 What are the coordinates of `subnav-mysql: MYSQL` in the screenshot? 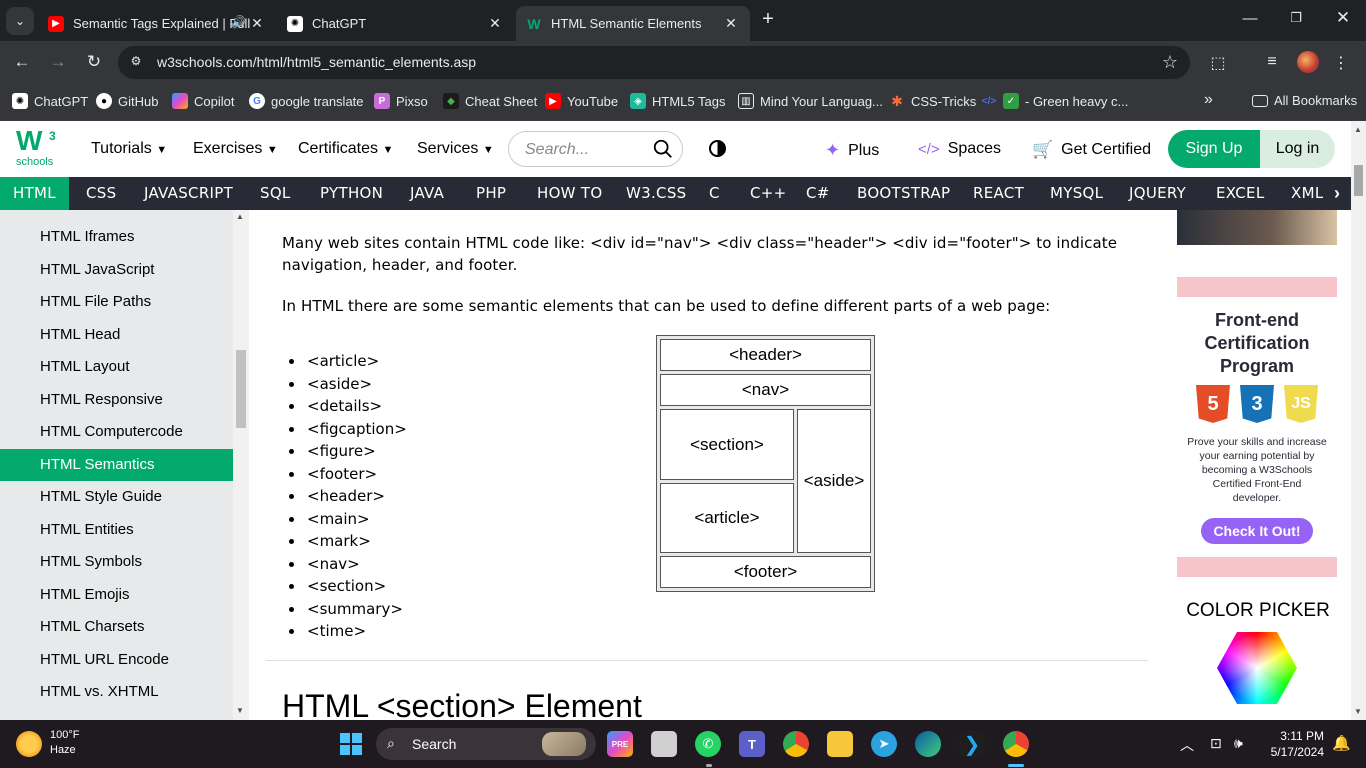 It's located at (1076, 193).